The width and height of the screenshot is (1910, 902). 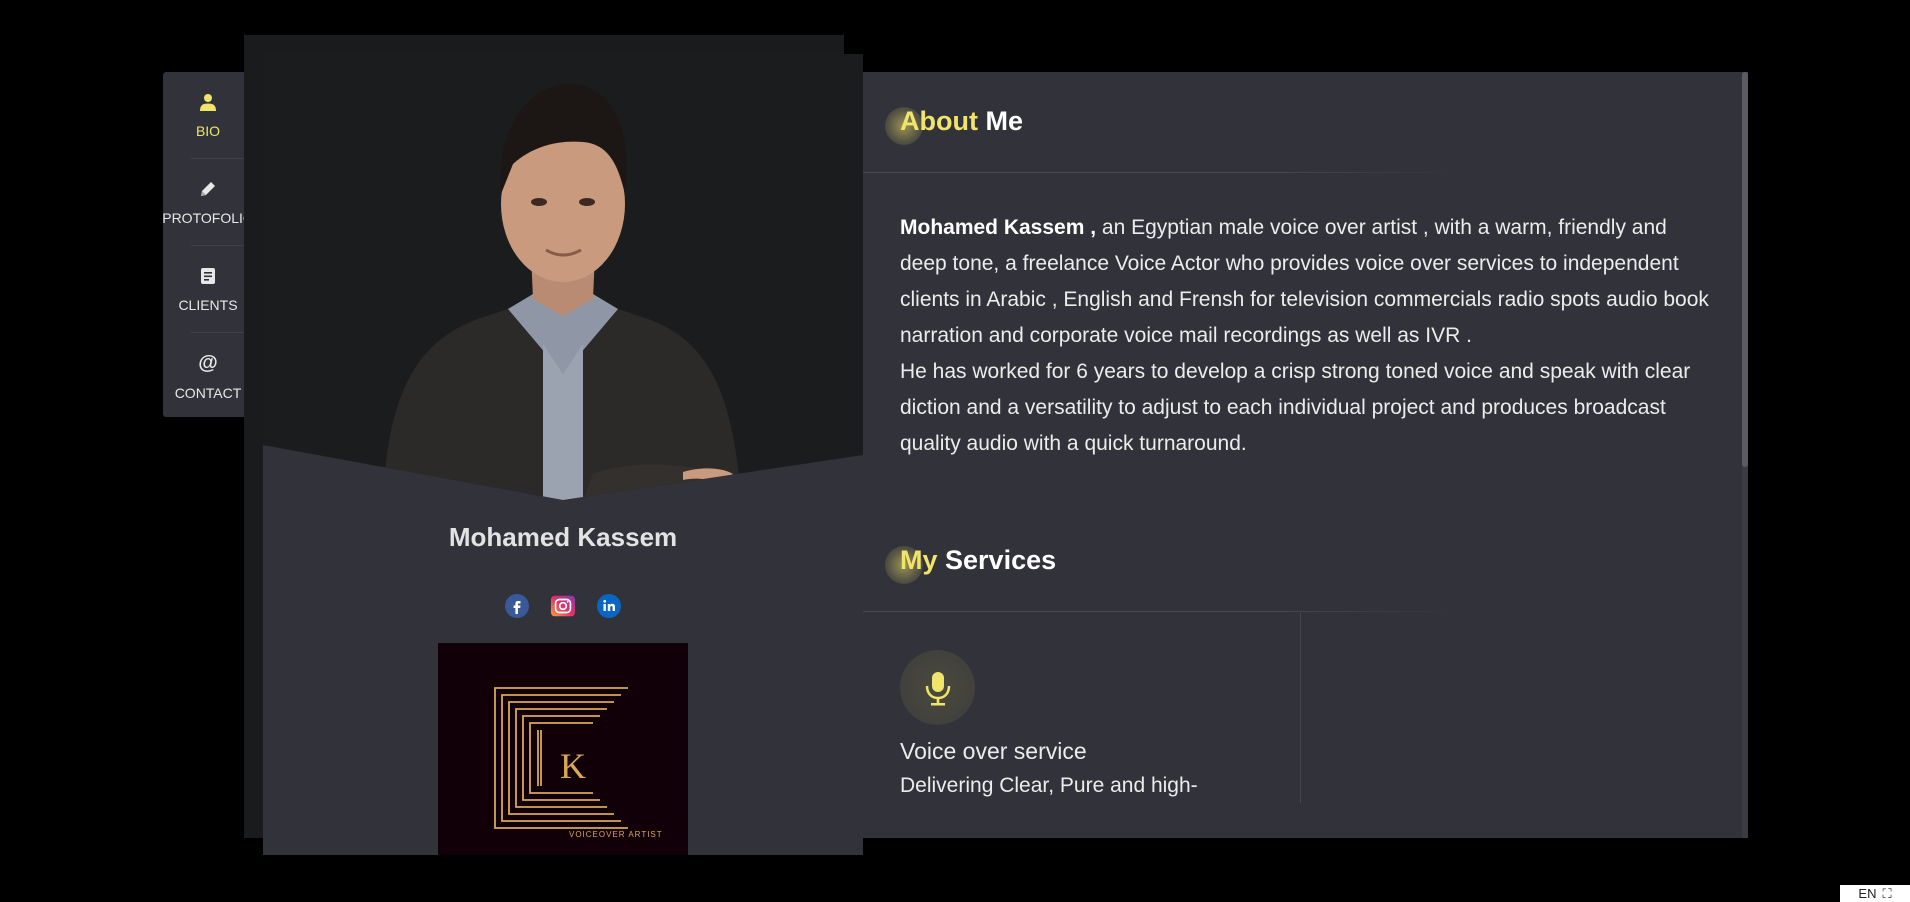 I want to click on services-title: My Services, so click(x=978, y=560).